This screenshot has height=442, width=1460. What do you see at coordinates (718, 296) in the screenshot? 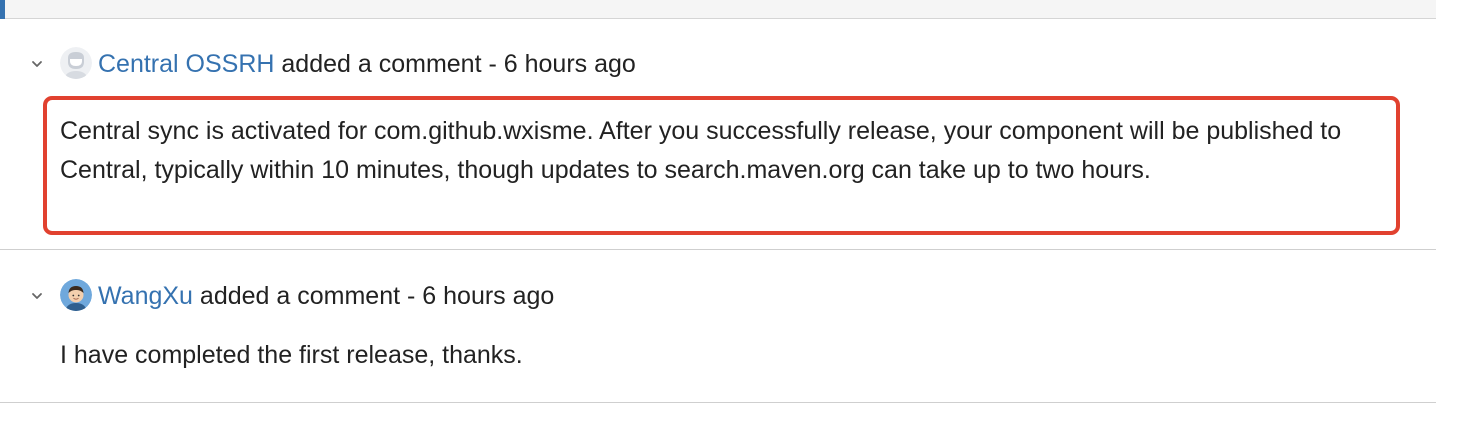
I see `comment-header: WangXu added a comment - 6 hours ago` at bounding box center [718, 296].